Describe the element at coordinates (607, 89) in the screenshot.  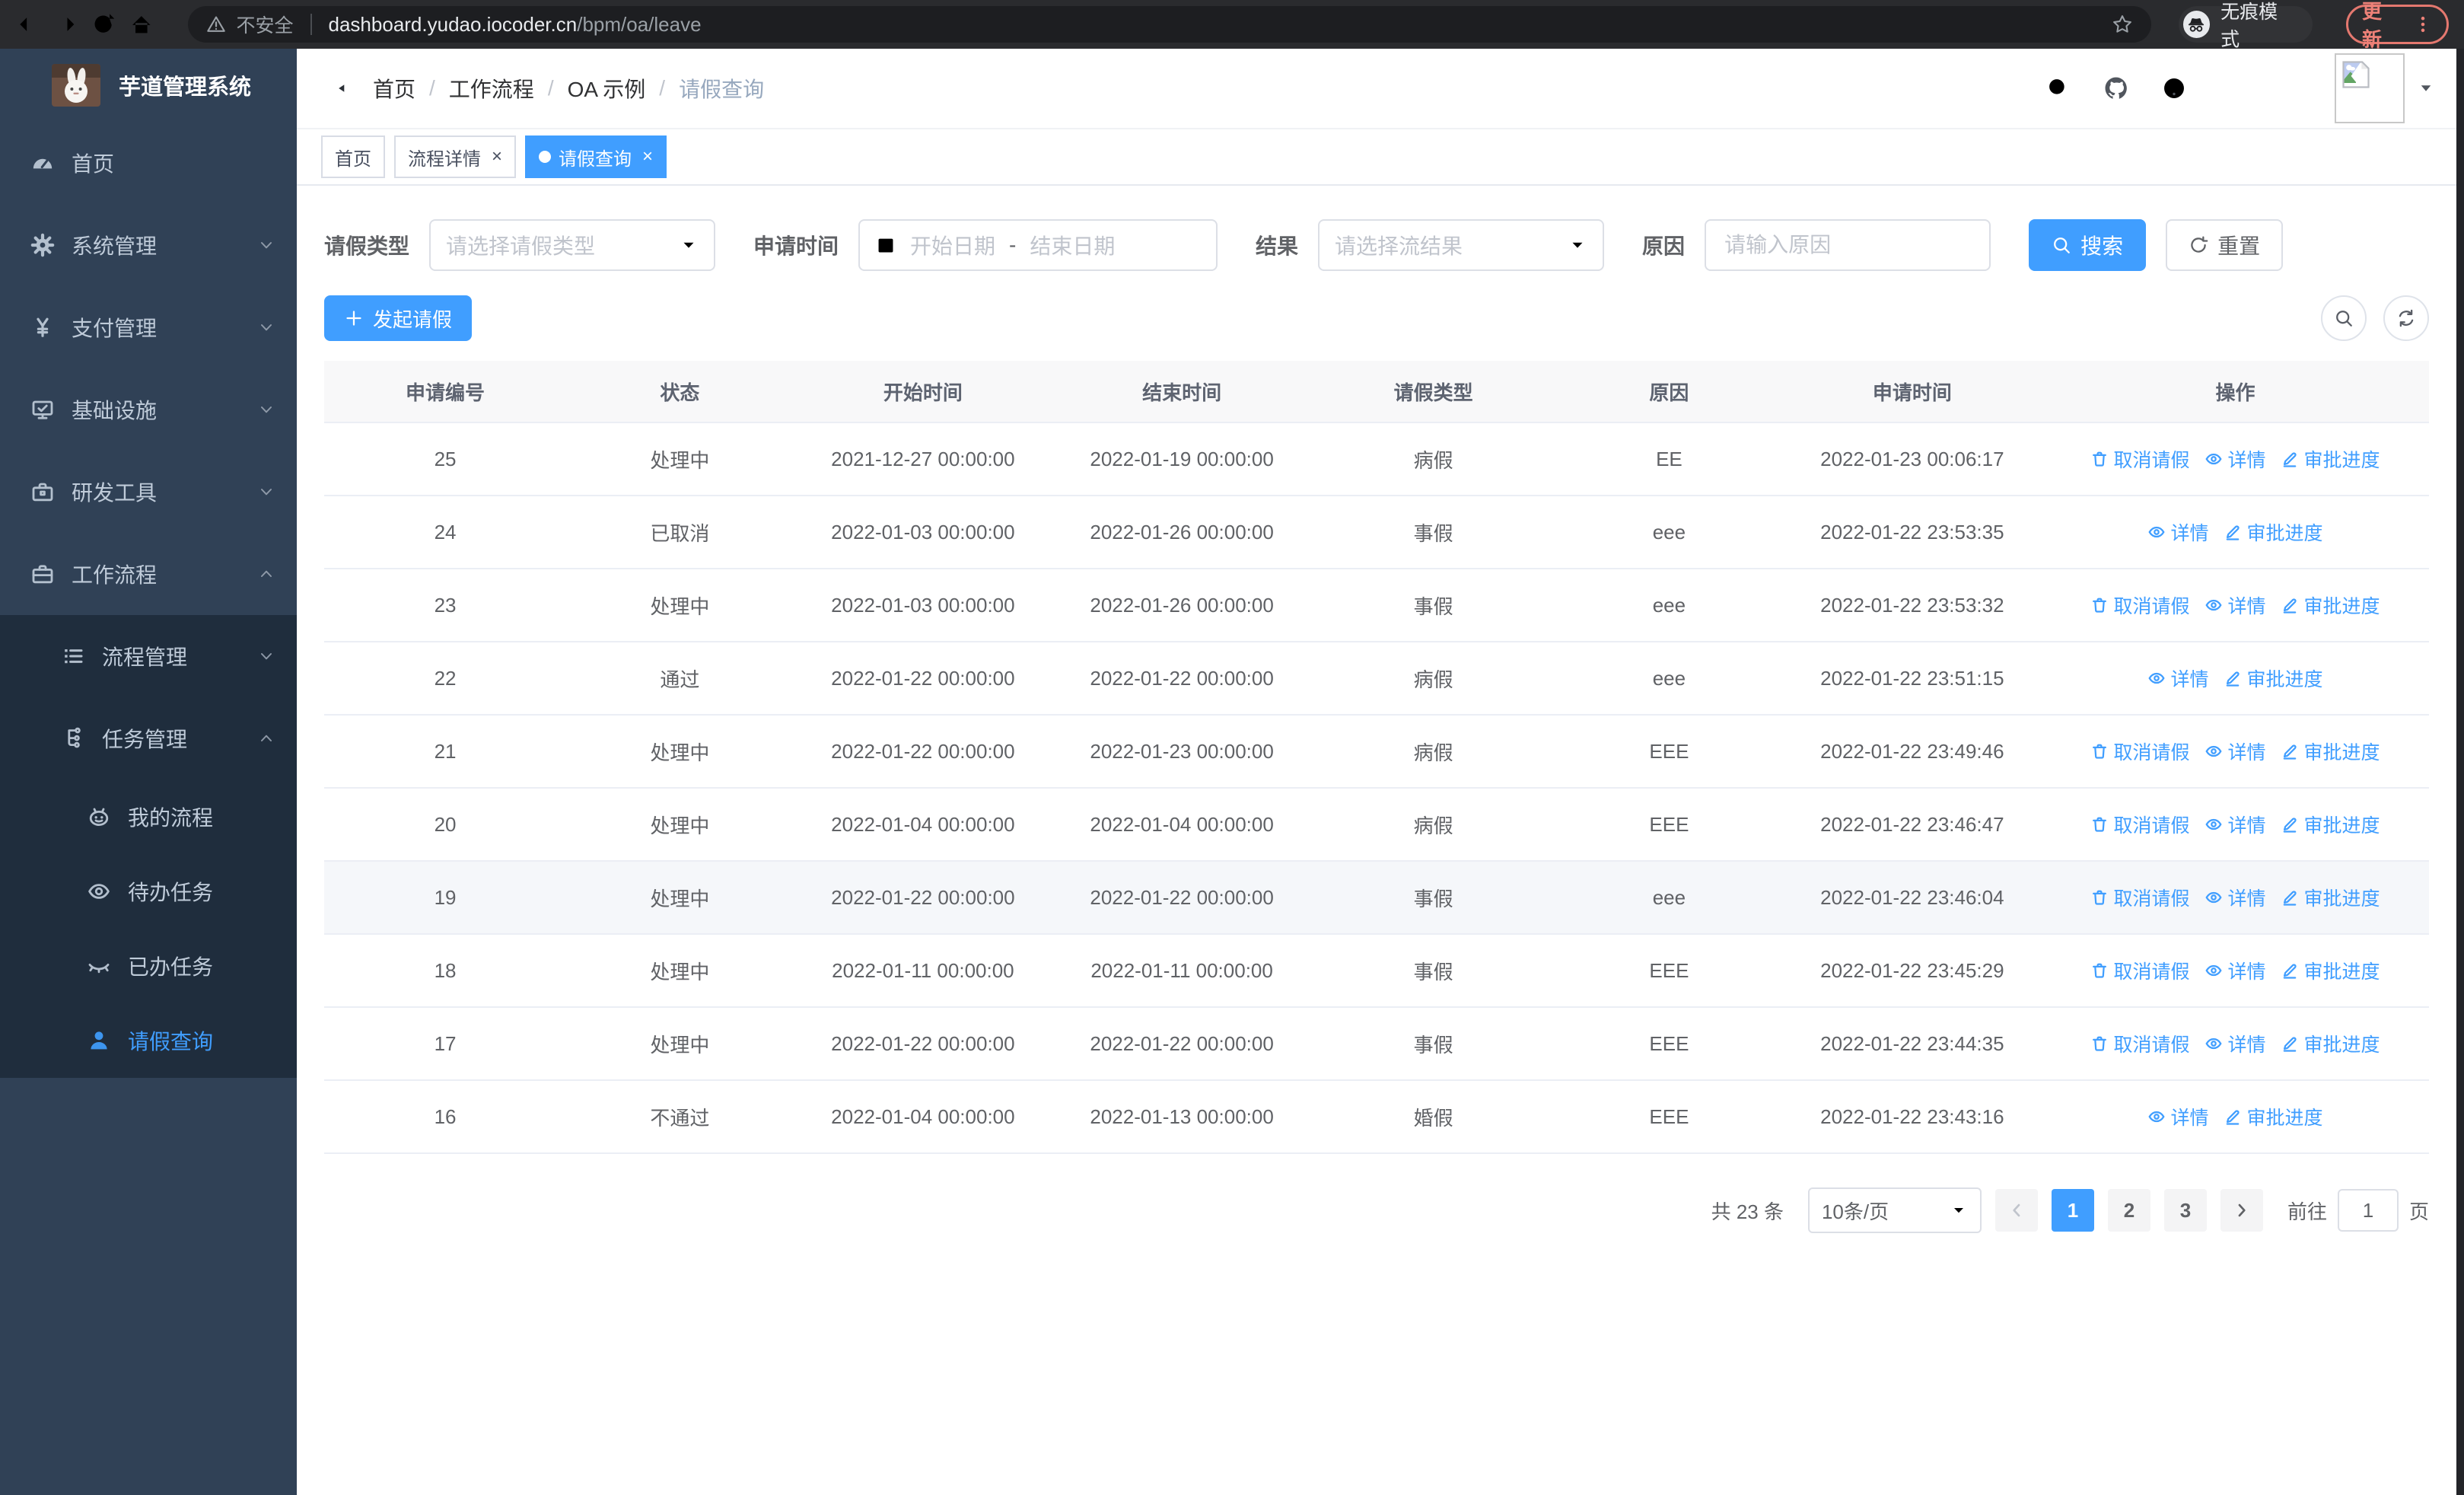
I see `breadcrumb-oa-example: OA 示例` at that location.